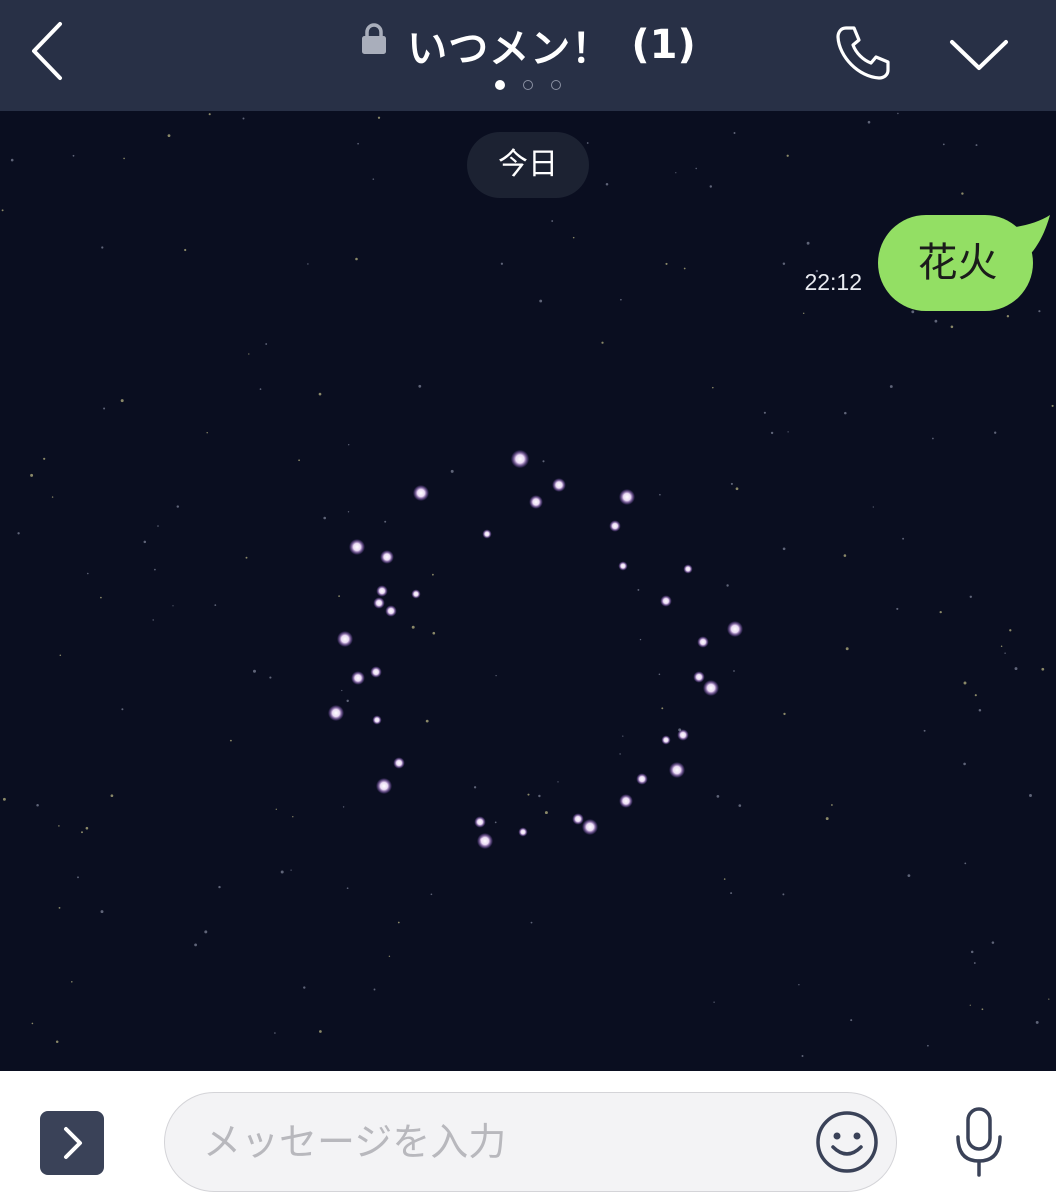  What do you see at coordinates (833, 282) in the screenshot?
I see `message-timestamp: 22:12` at bounding box center [833, 282].